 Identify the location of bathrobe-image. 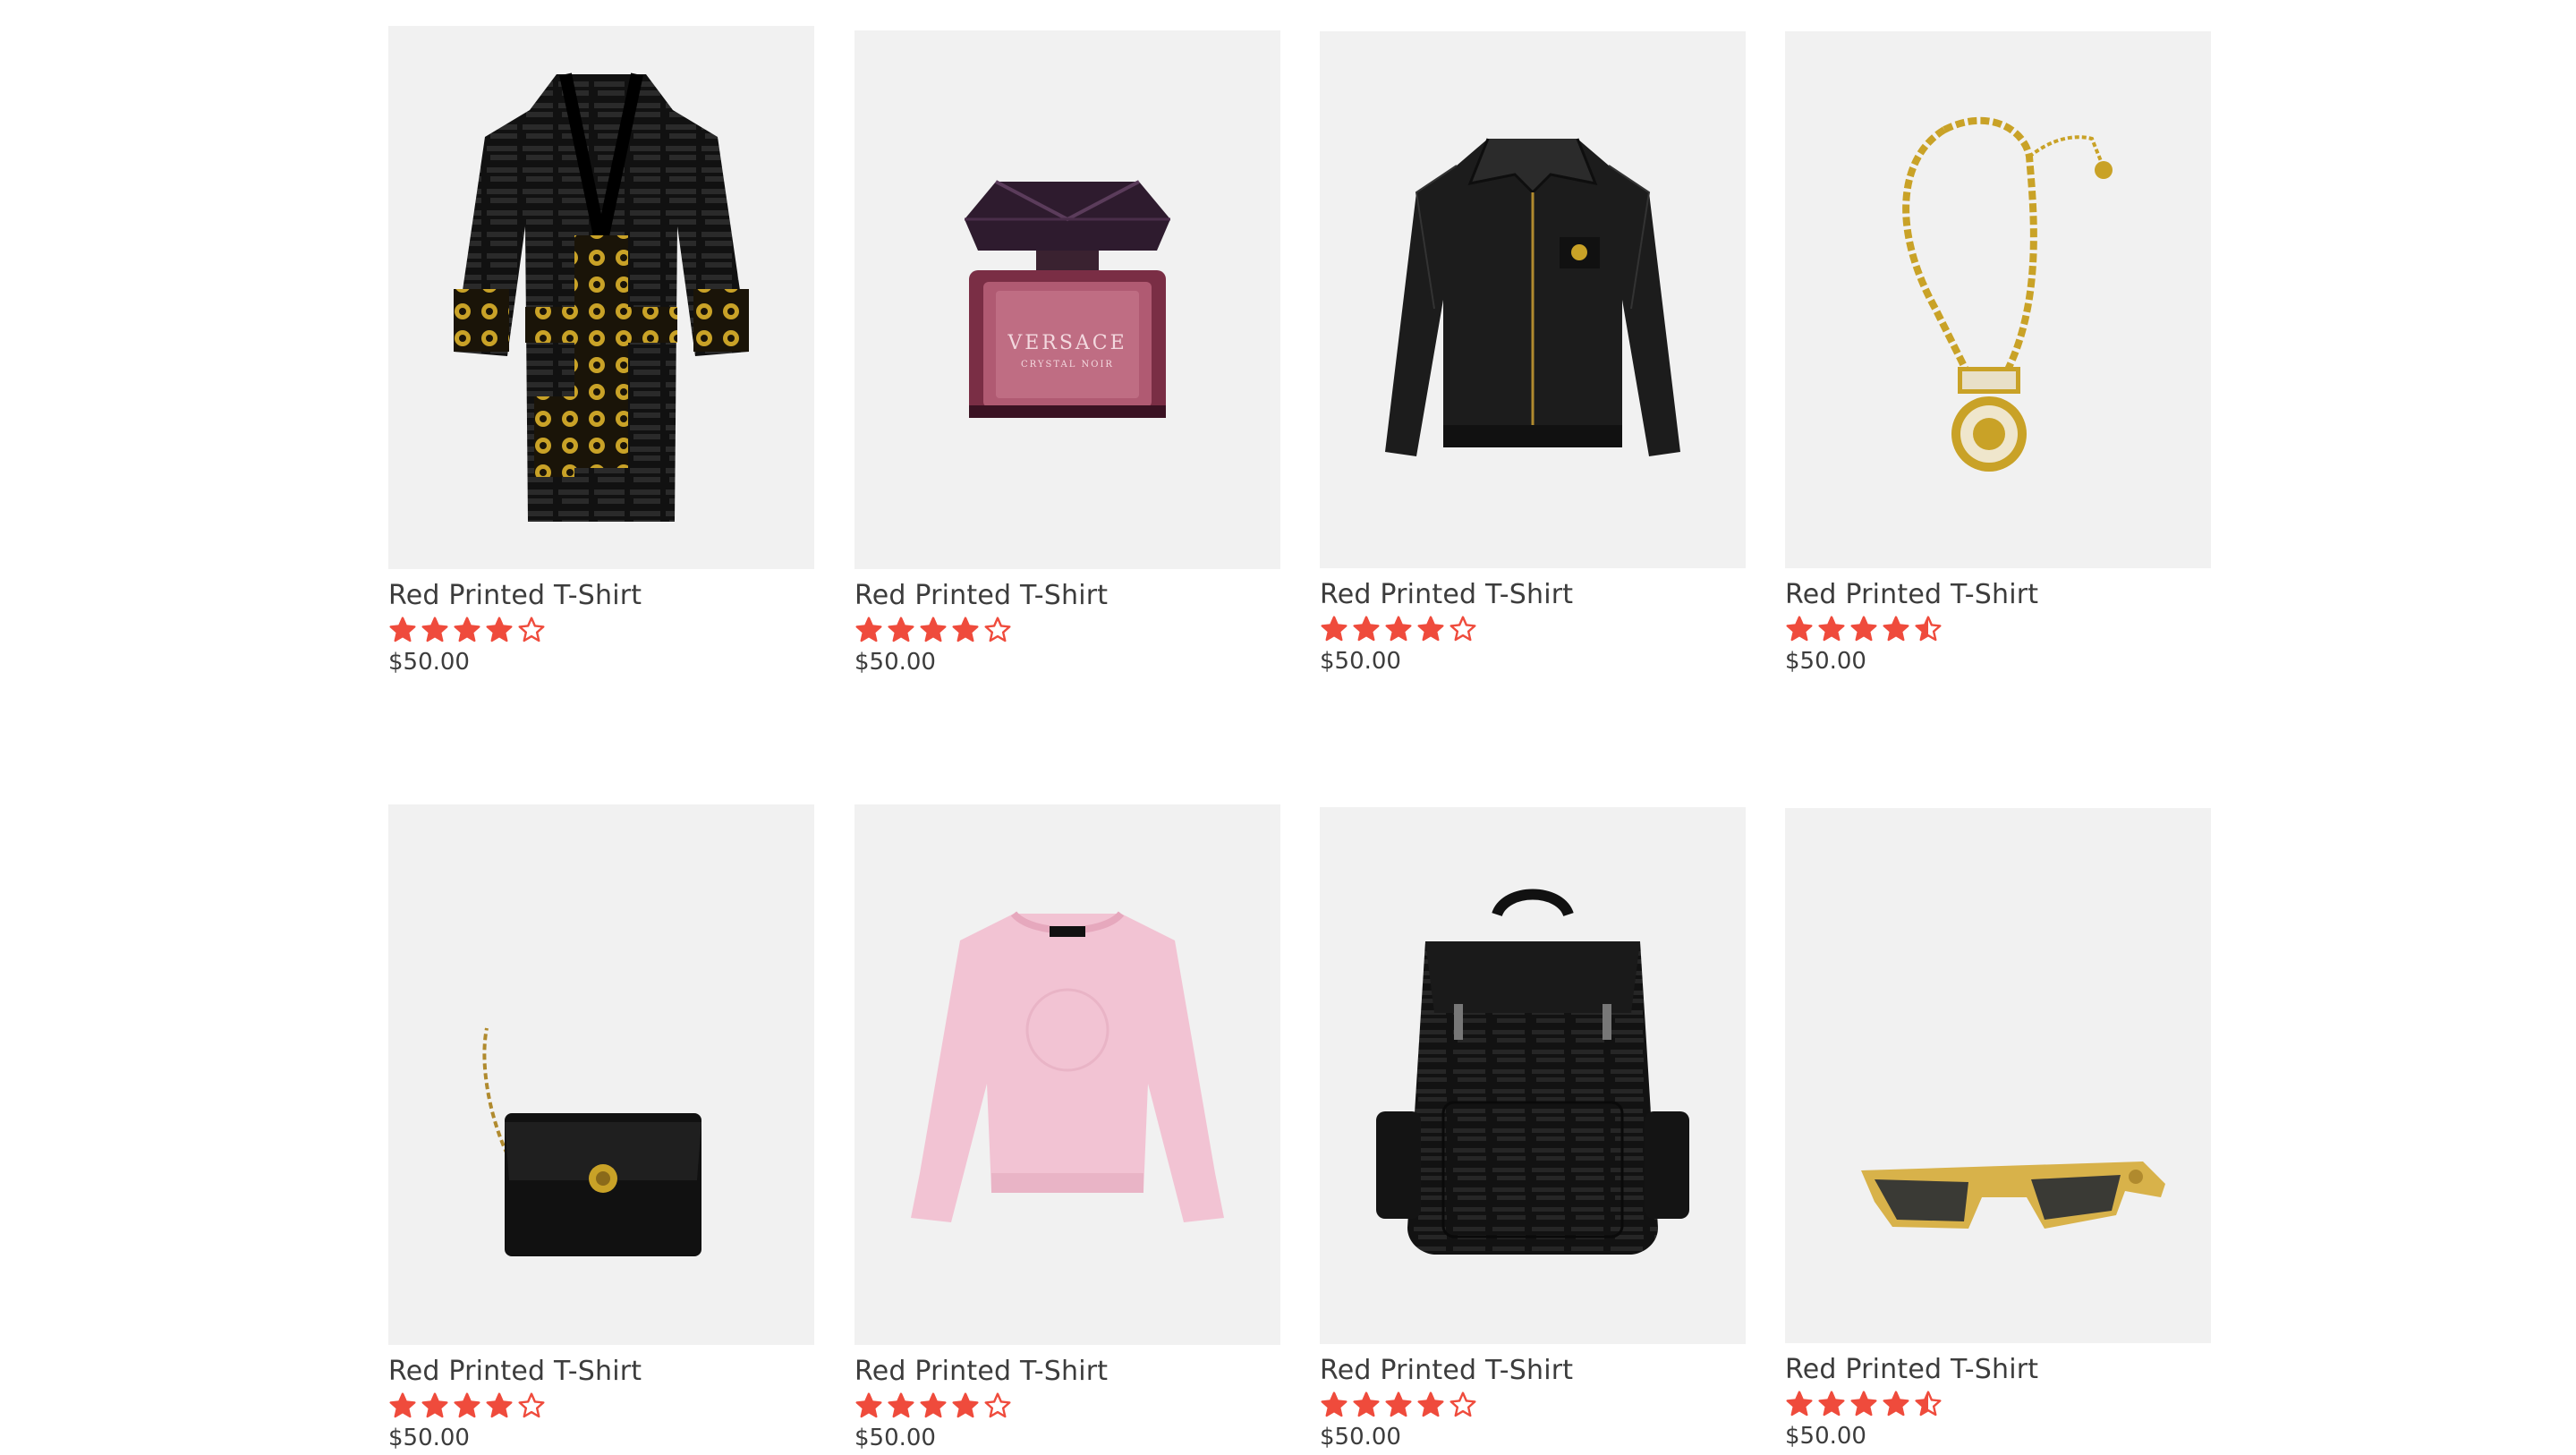
(601, 297).